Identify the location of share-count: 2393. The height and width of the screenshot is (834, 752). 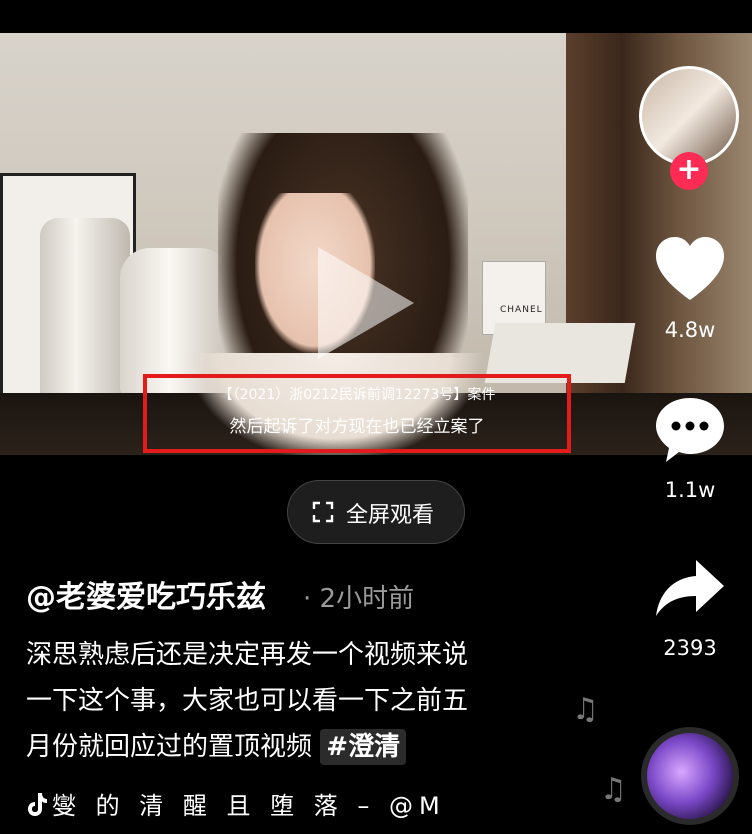
(690, 648).